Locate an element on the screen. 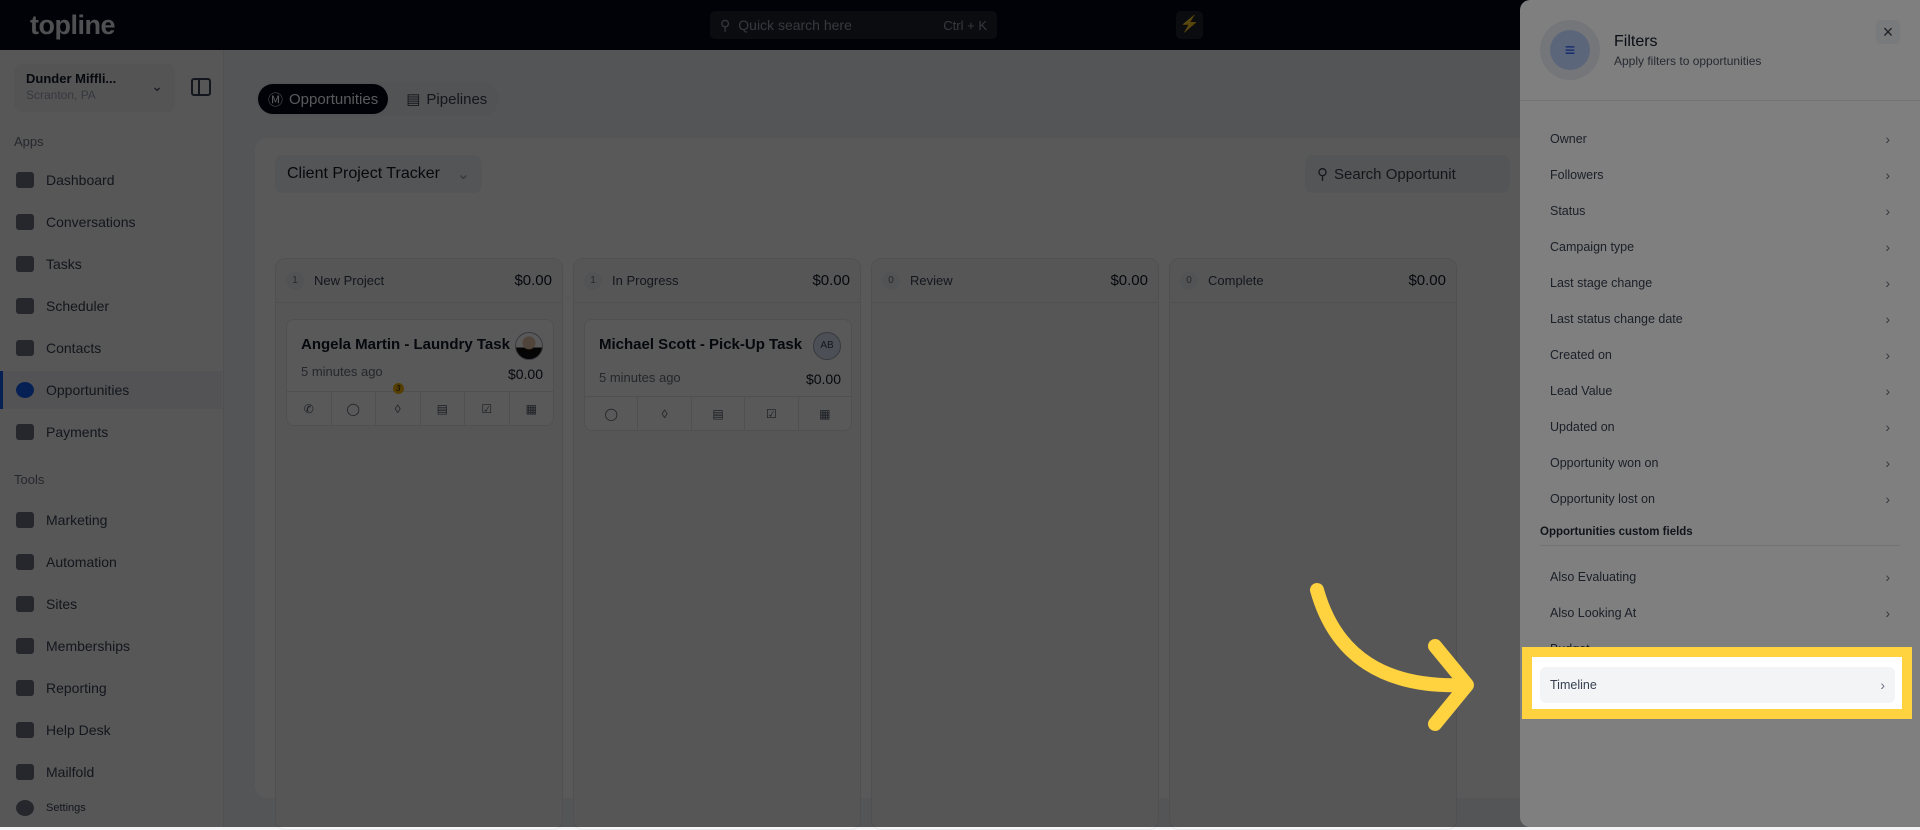  arrow-shaft is located at coordinates (1391, 638).